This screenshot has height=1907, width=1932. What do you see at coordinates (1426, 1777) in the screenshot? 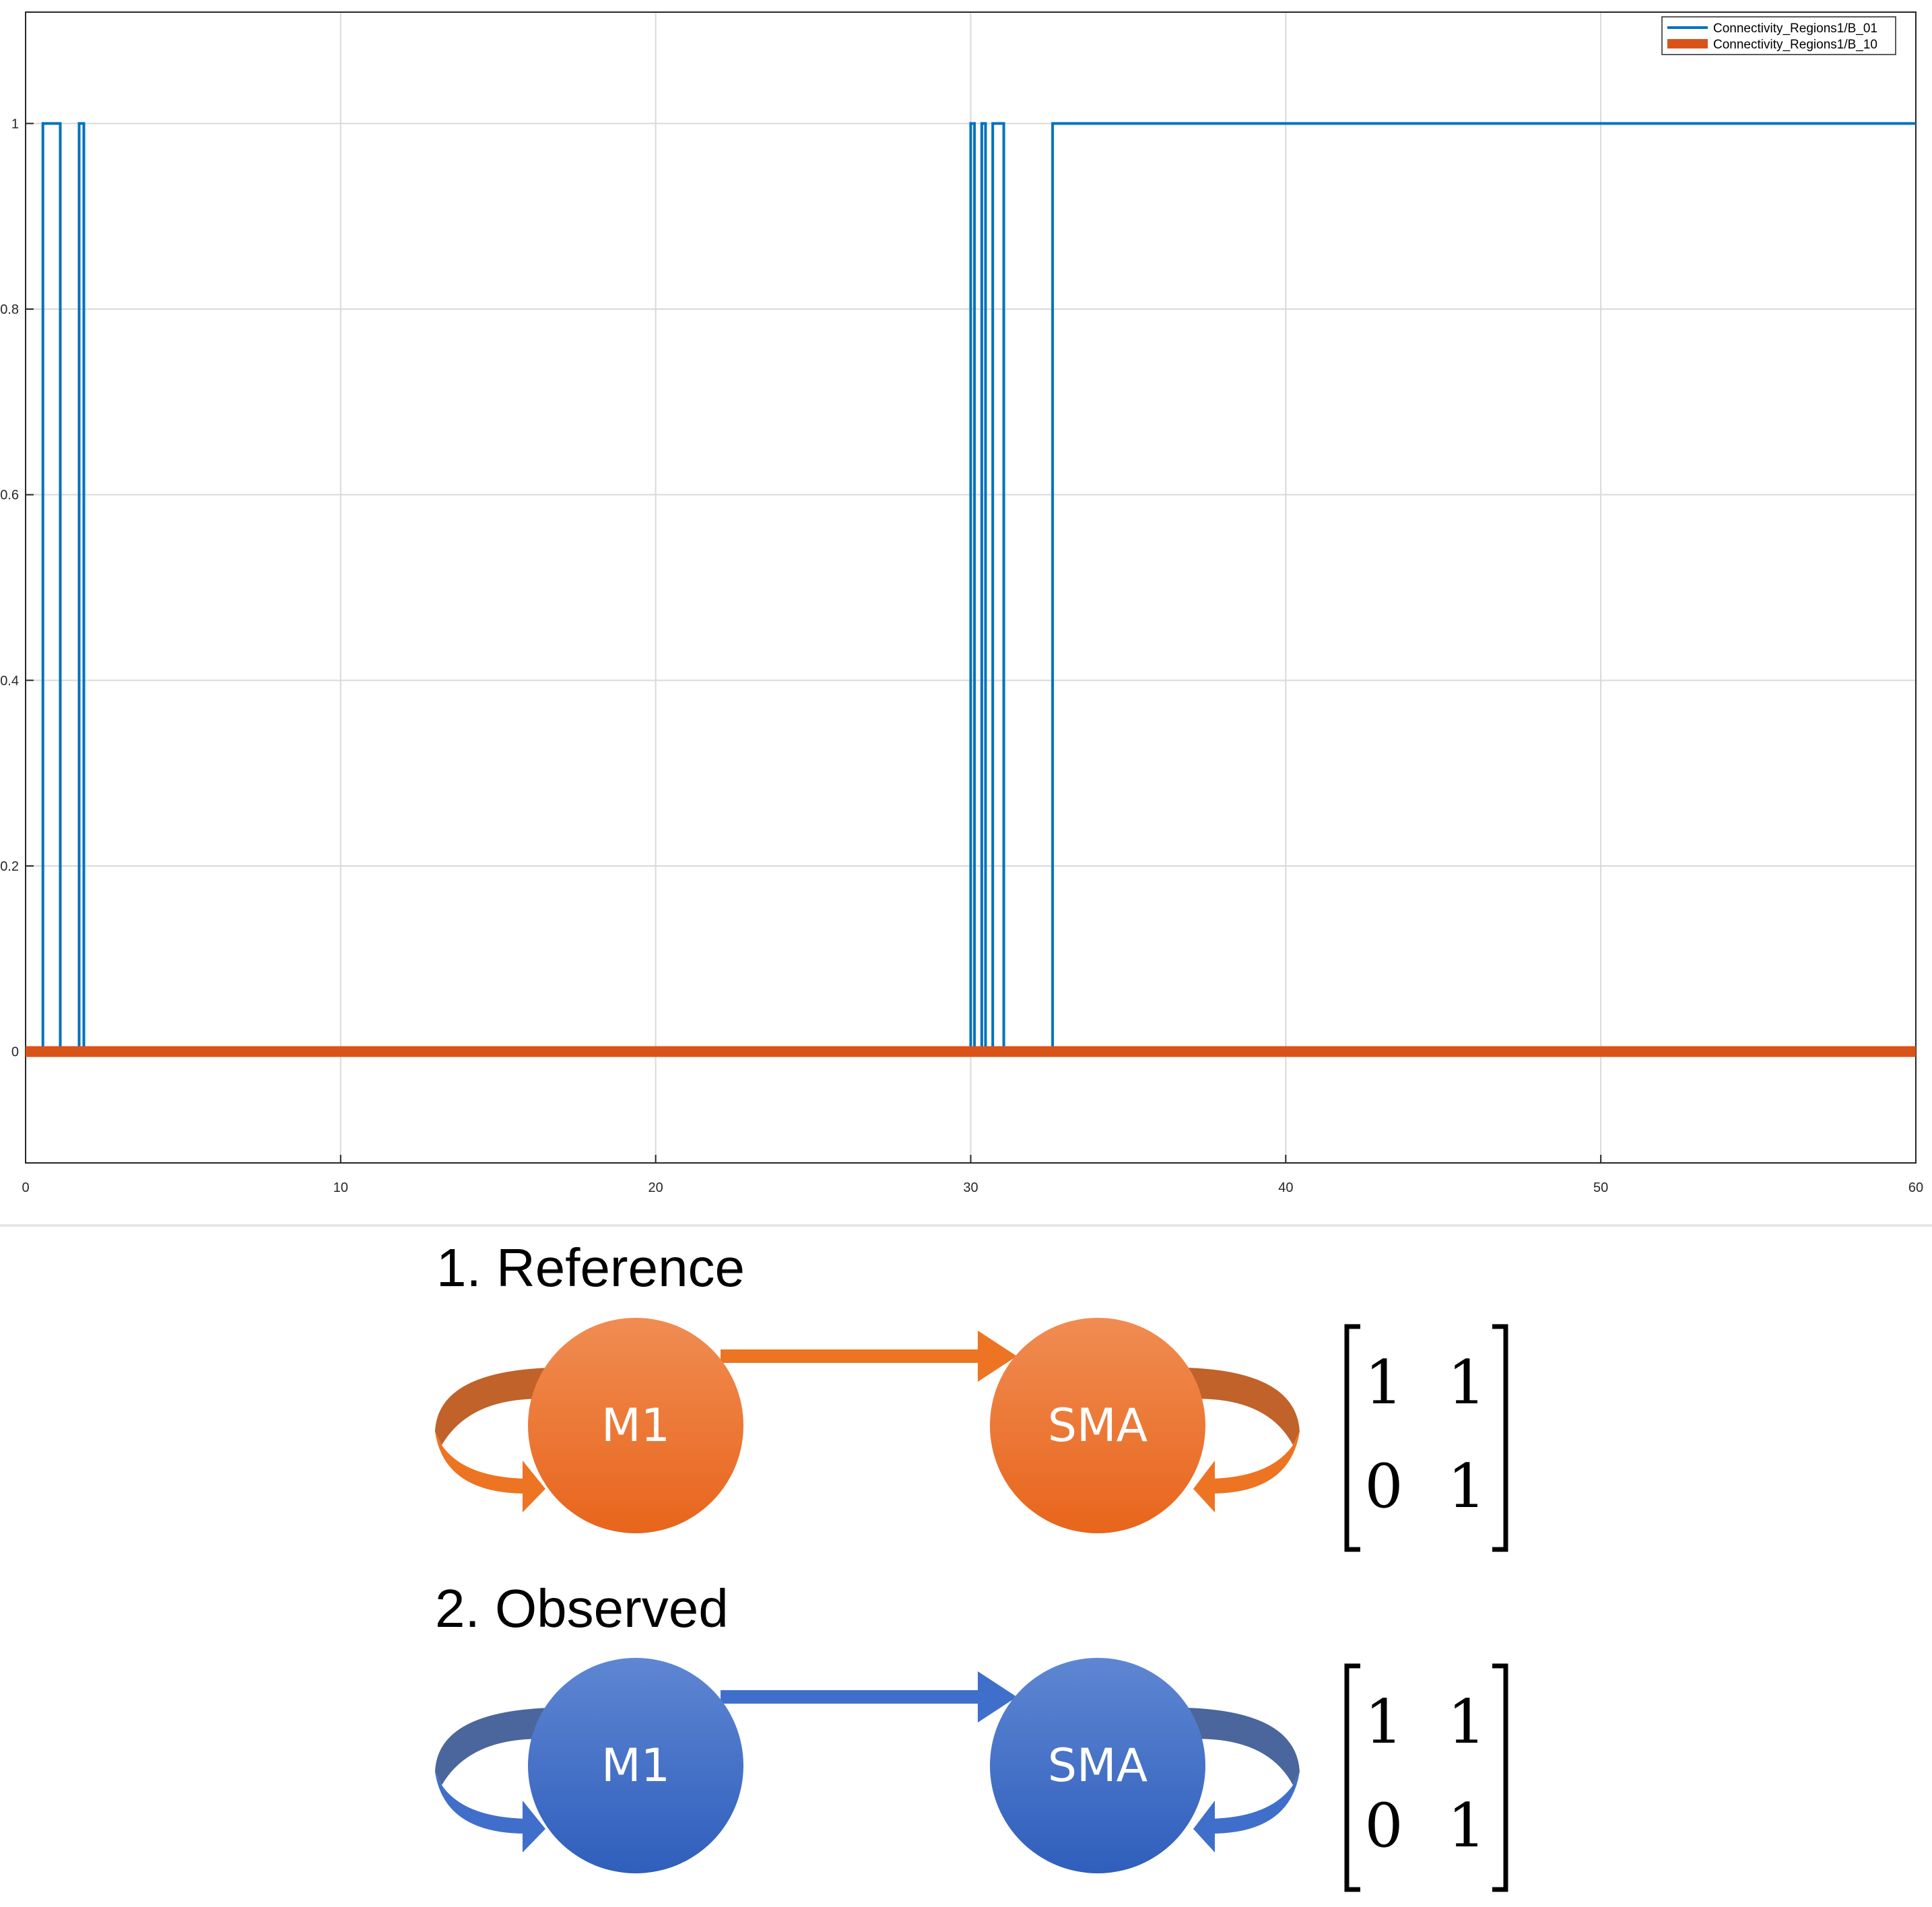
I see `observed-matrix: 1 1 0 1` at bounding box center [1426, 1777].